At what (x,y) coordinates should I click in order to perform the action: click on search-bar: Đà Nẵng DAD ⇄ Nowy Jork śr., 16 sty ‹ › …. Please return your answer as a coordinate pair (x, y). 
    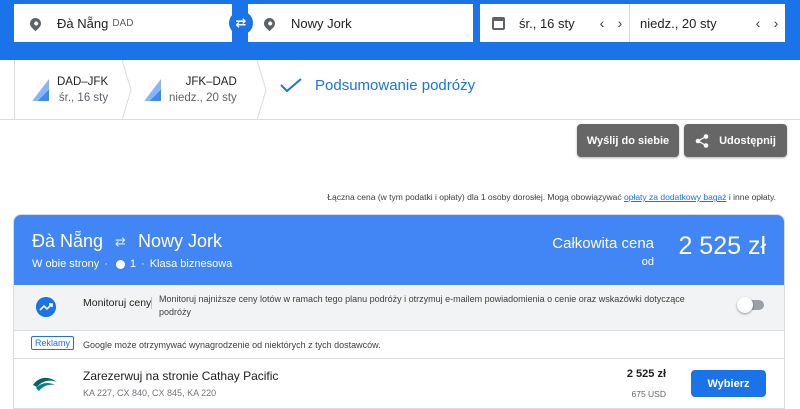
    Looking at the image, I should click on (400, 30).